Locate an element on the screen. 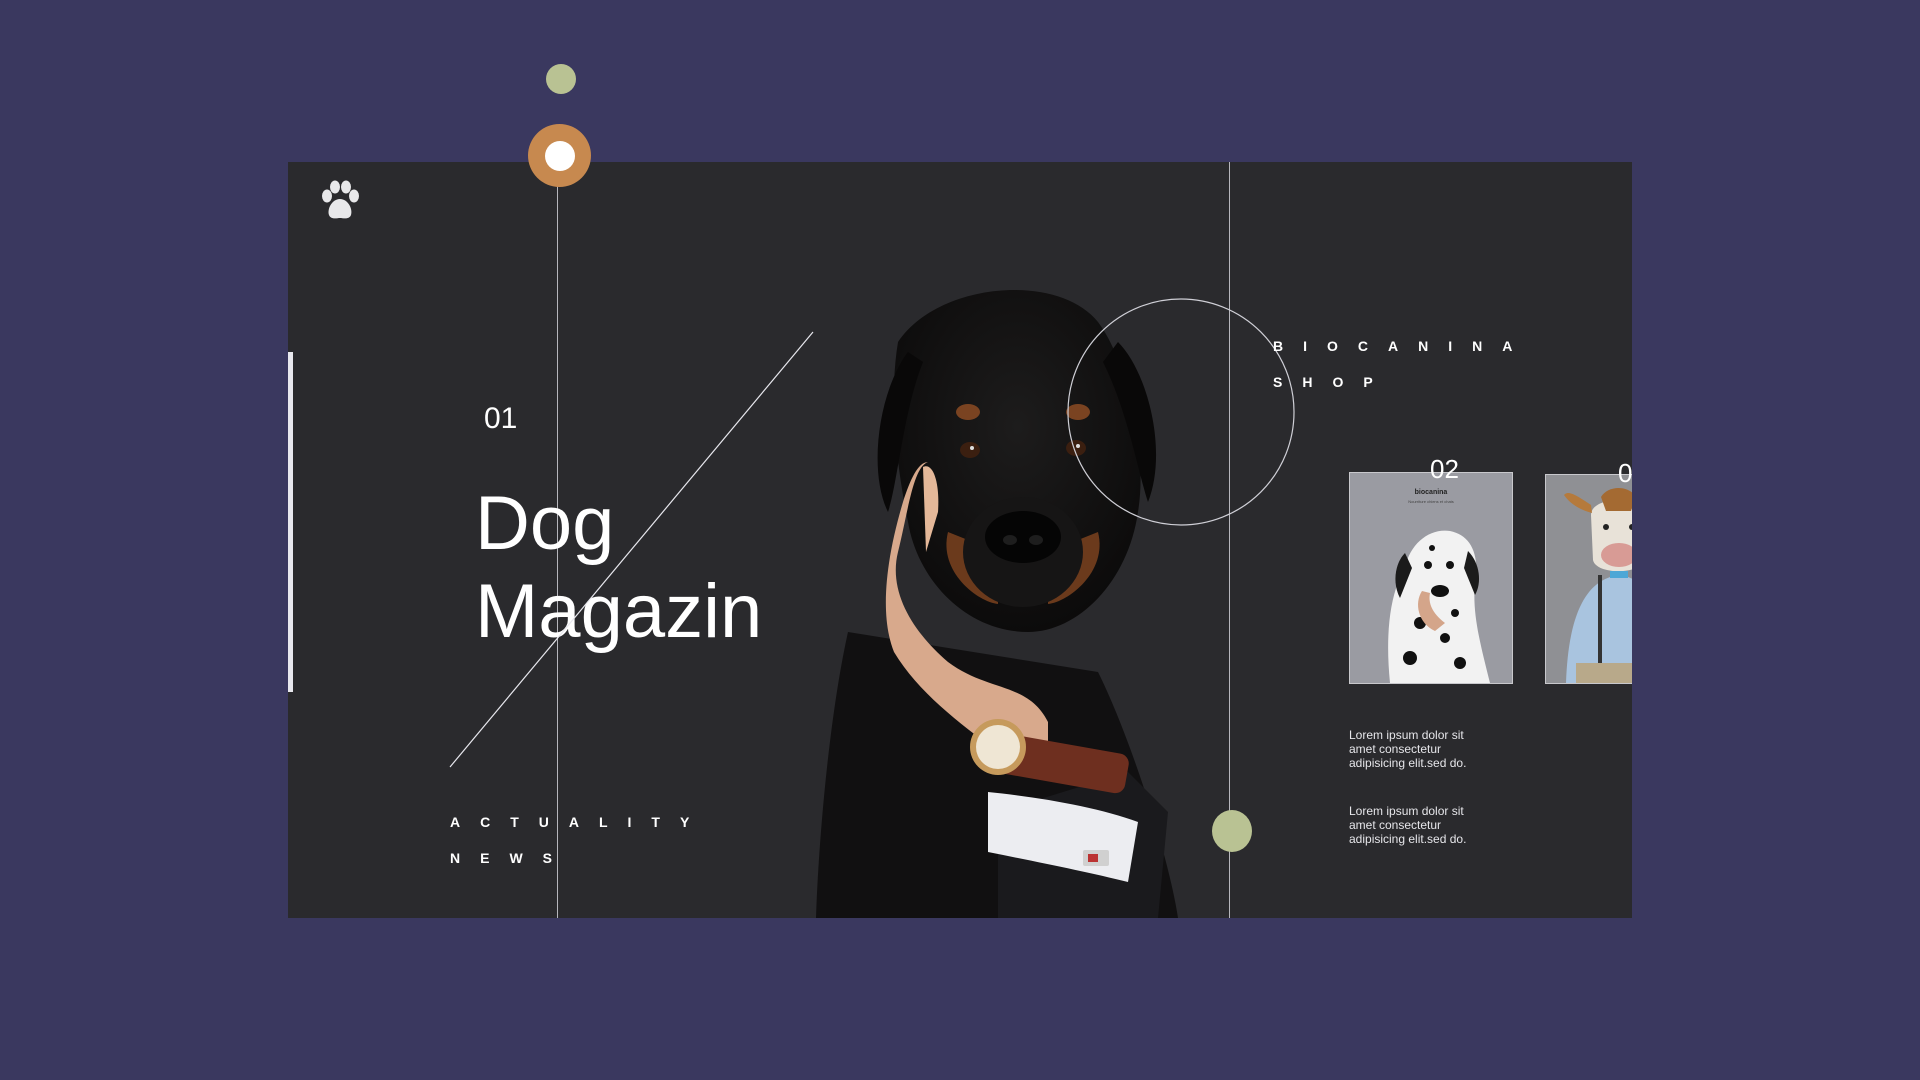 Image resolution: width=1920 pixels, height=1080 pixels. thumbnail-number: 03 is located at coordinates (1625, 473).